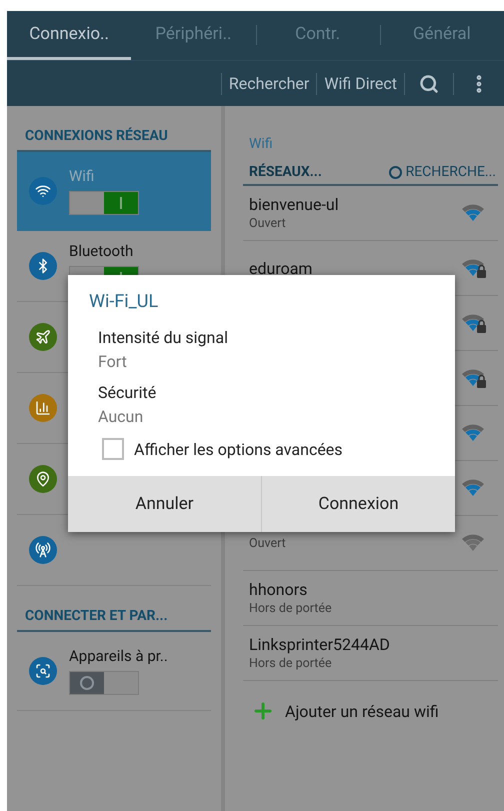 This screenshot has width=504, height=811. What do you see at coordinates (128, 392) in the screenshot?
I see `field-label: Sécurité` at bounding box center [128, 392].